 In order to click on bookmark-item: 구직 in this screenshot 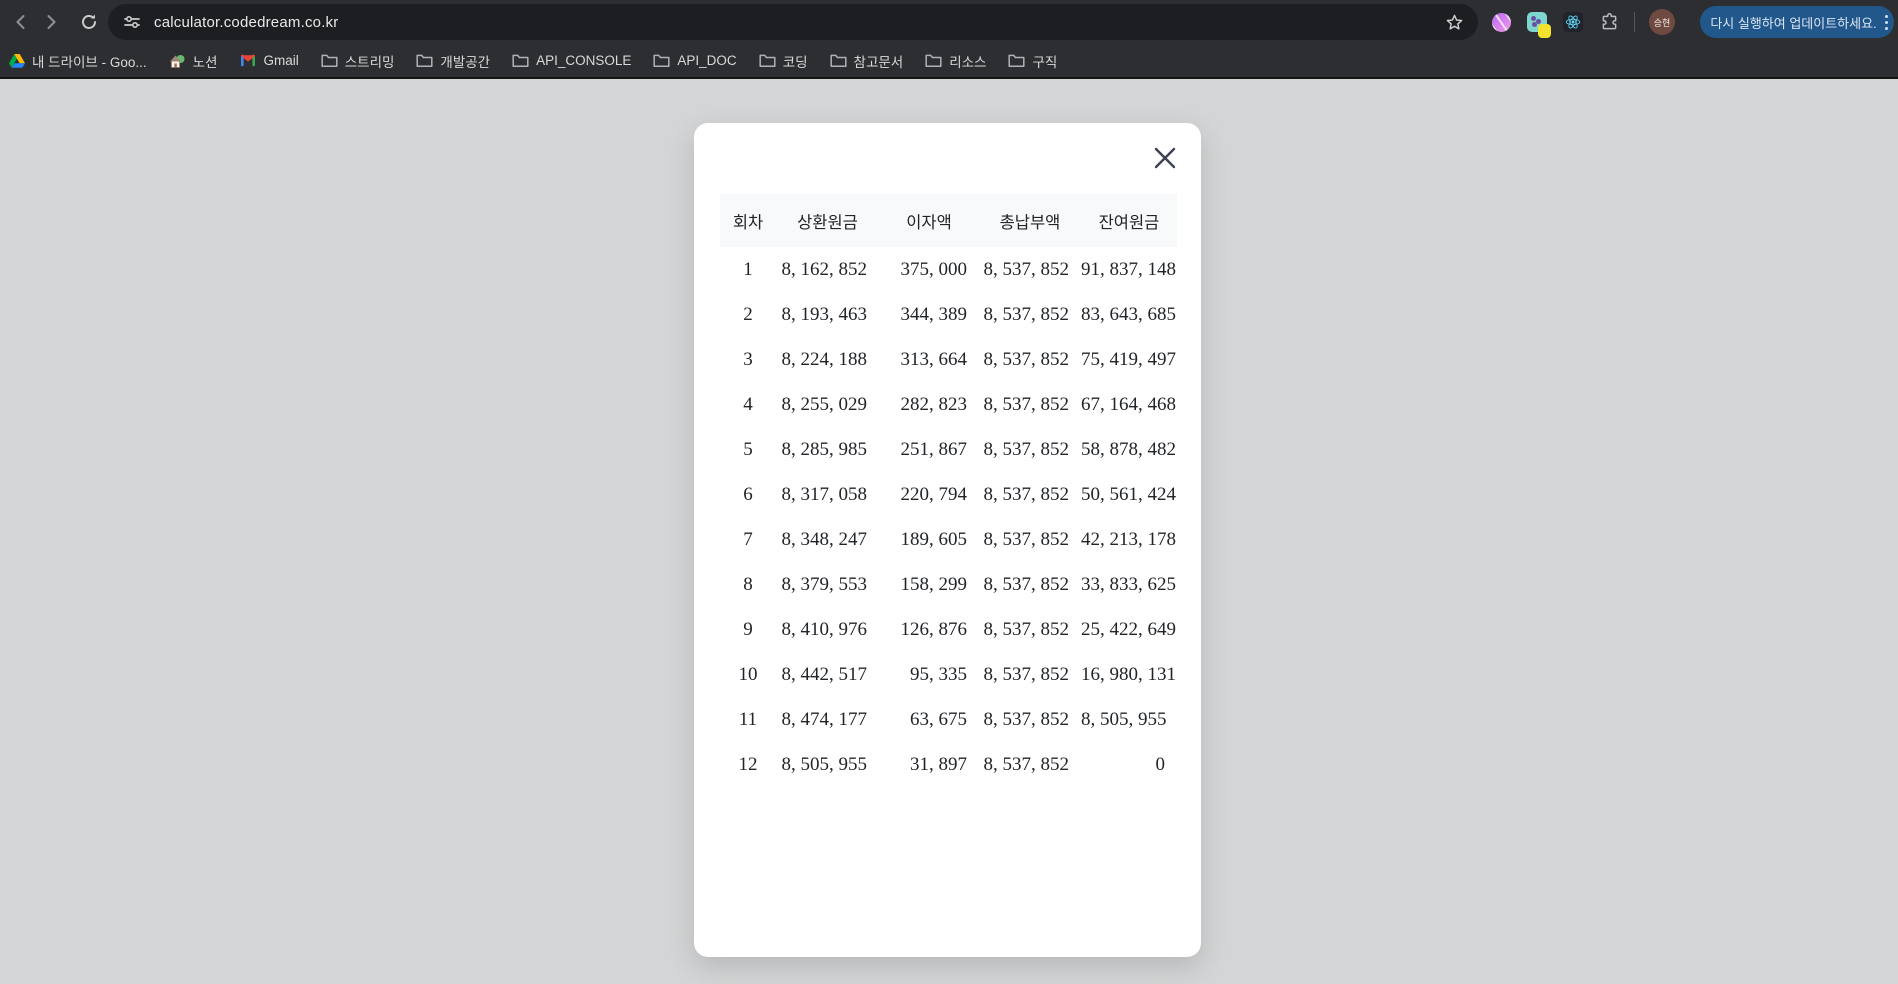, I will do `click(1032, 61)`.